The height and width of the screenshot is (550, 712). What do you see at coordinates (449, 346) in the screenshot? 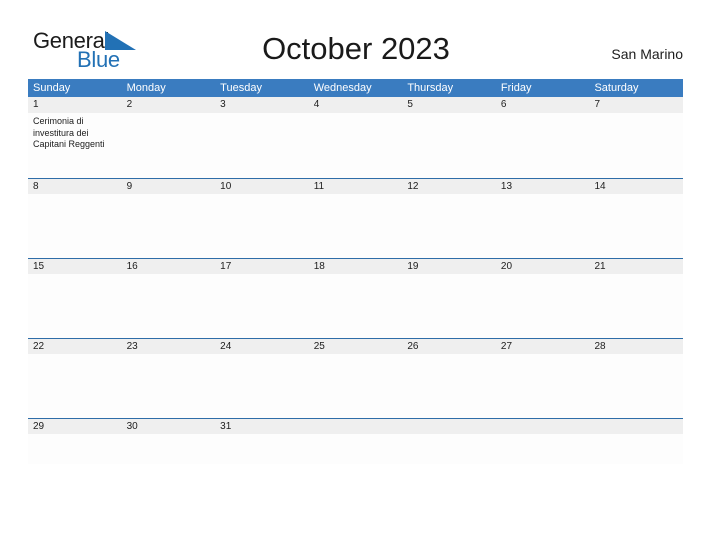
I see `day-number: 26` at bounding box center [449, 346].